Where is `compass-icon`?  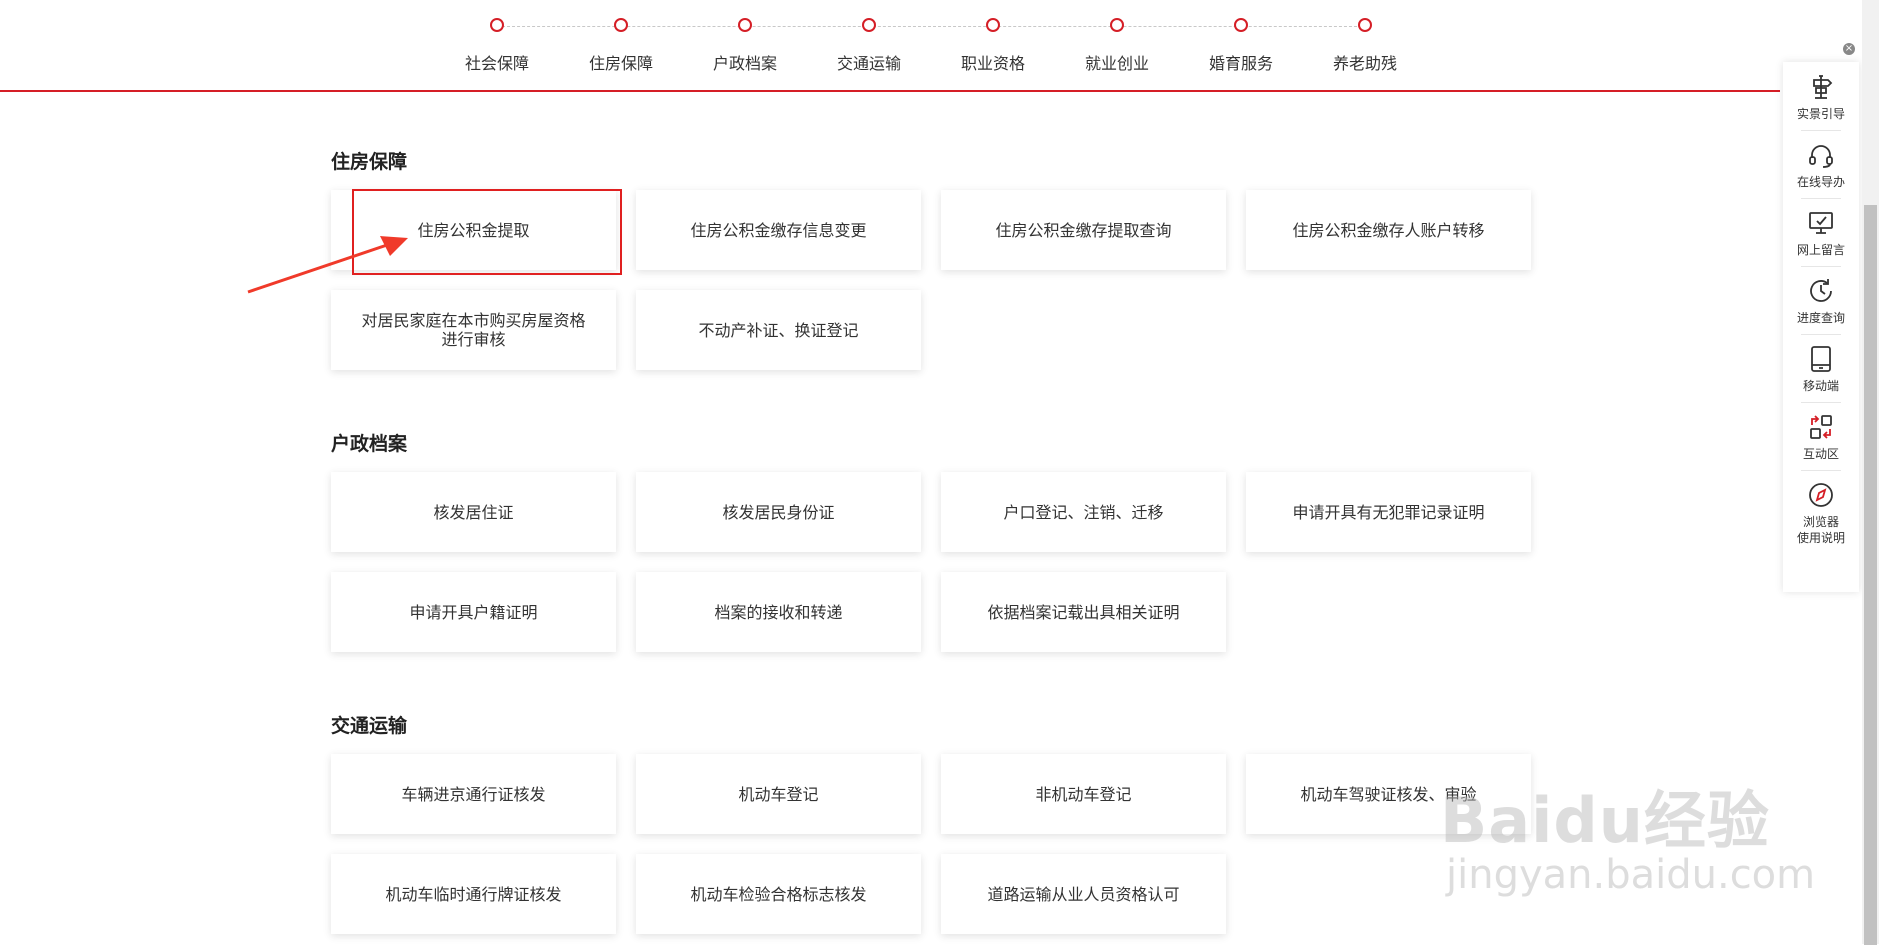 compass-icon is located at coordinates (1821, 495).